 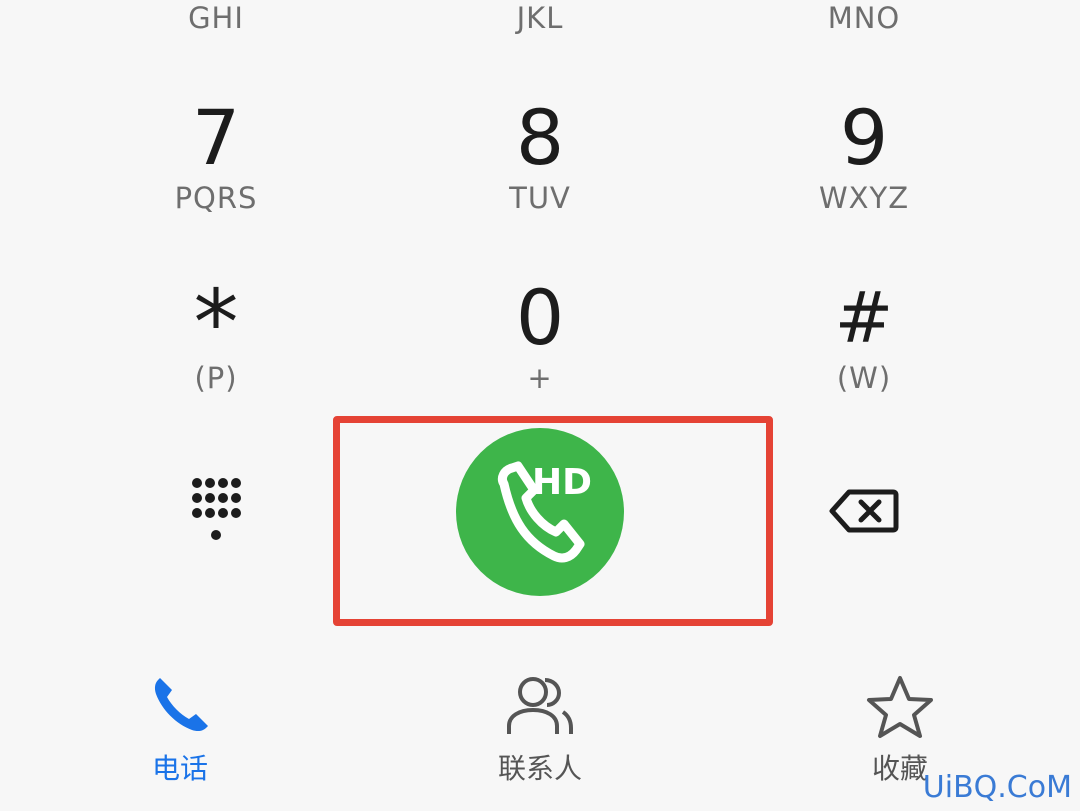 What do you see at coordinates (540, 705) in the screenshot?
I see `contacts-icon` at bounding box center [540, 705].